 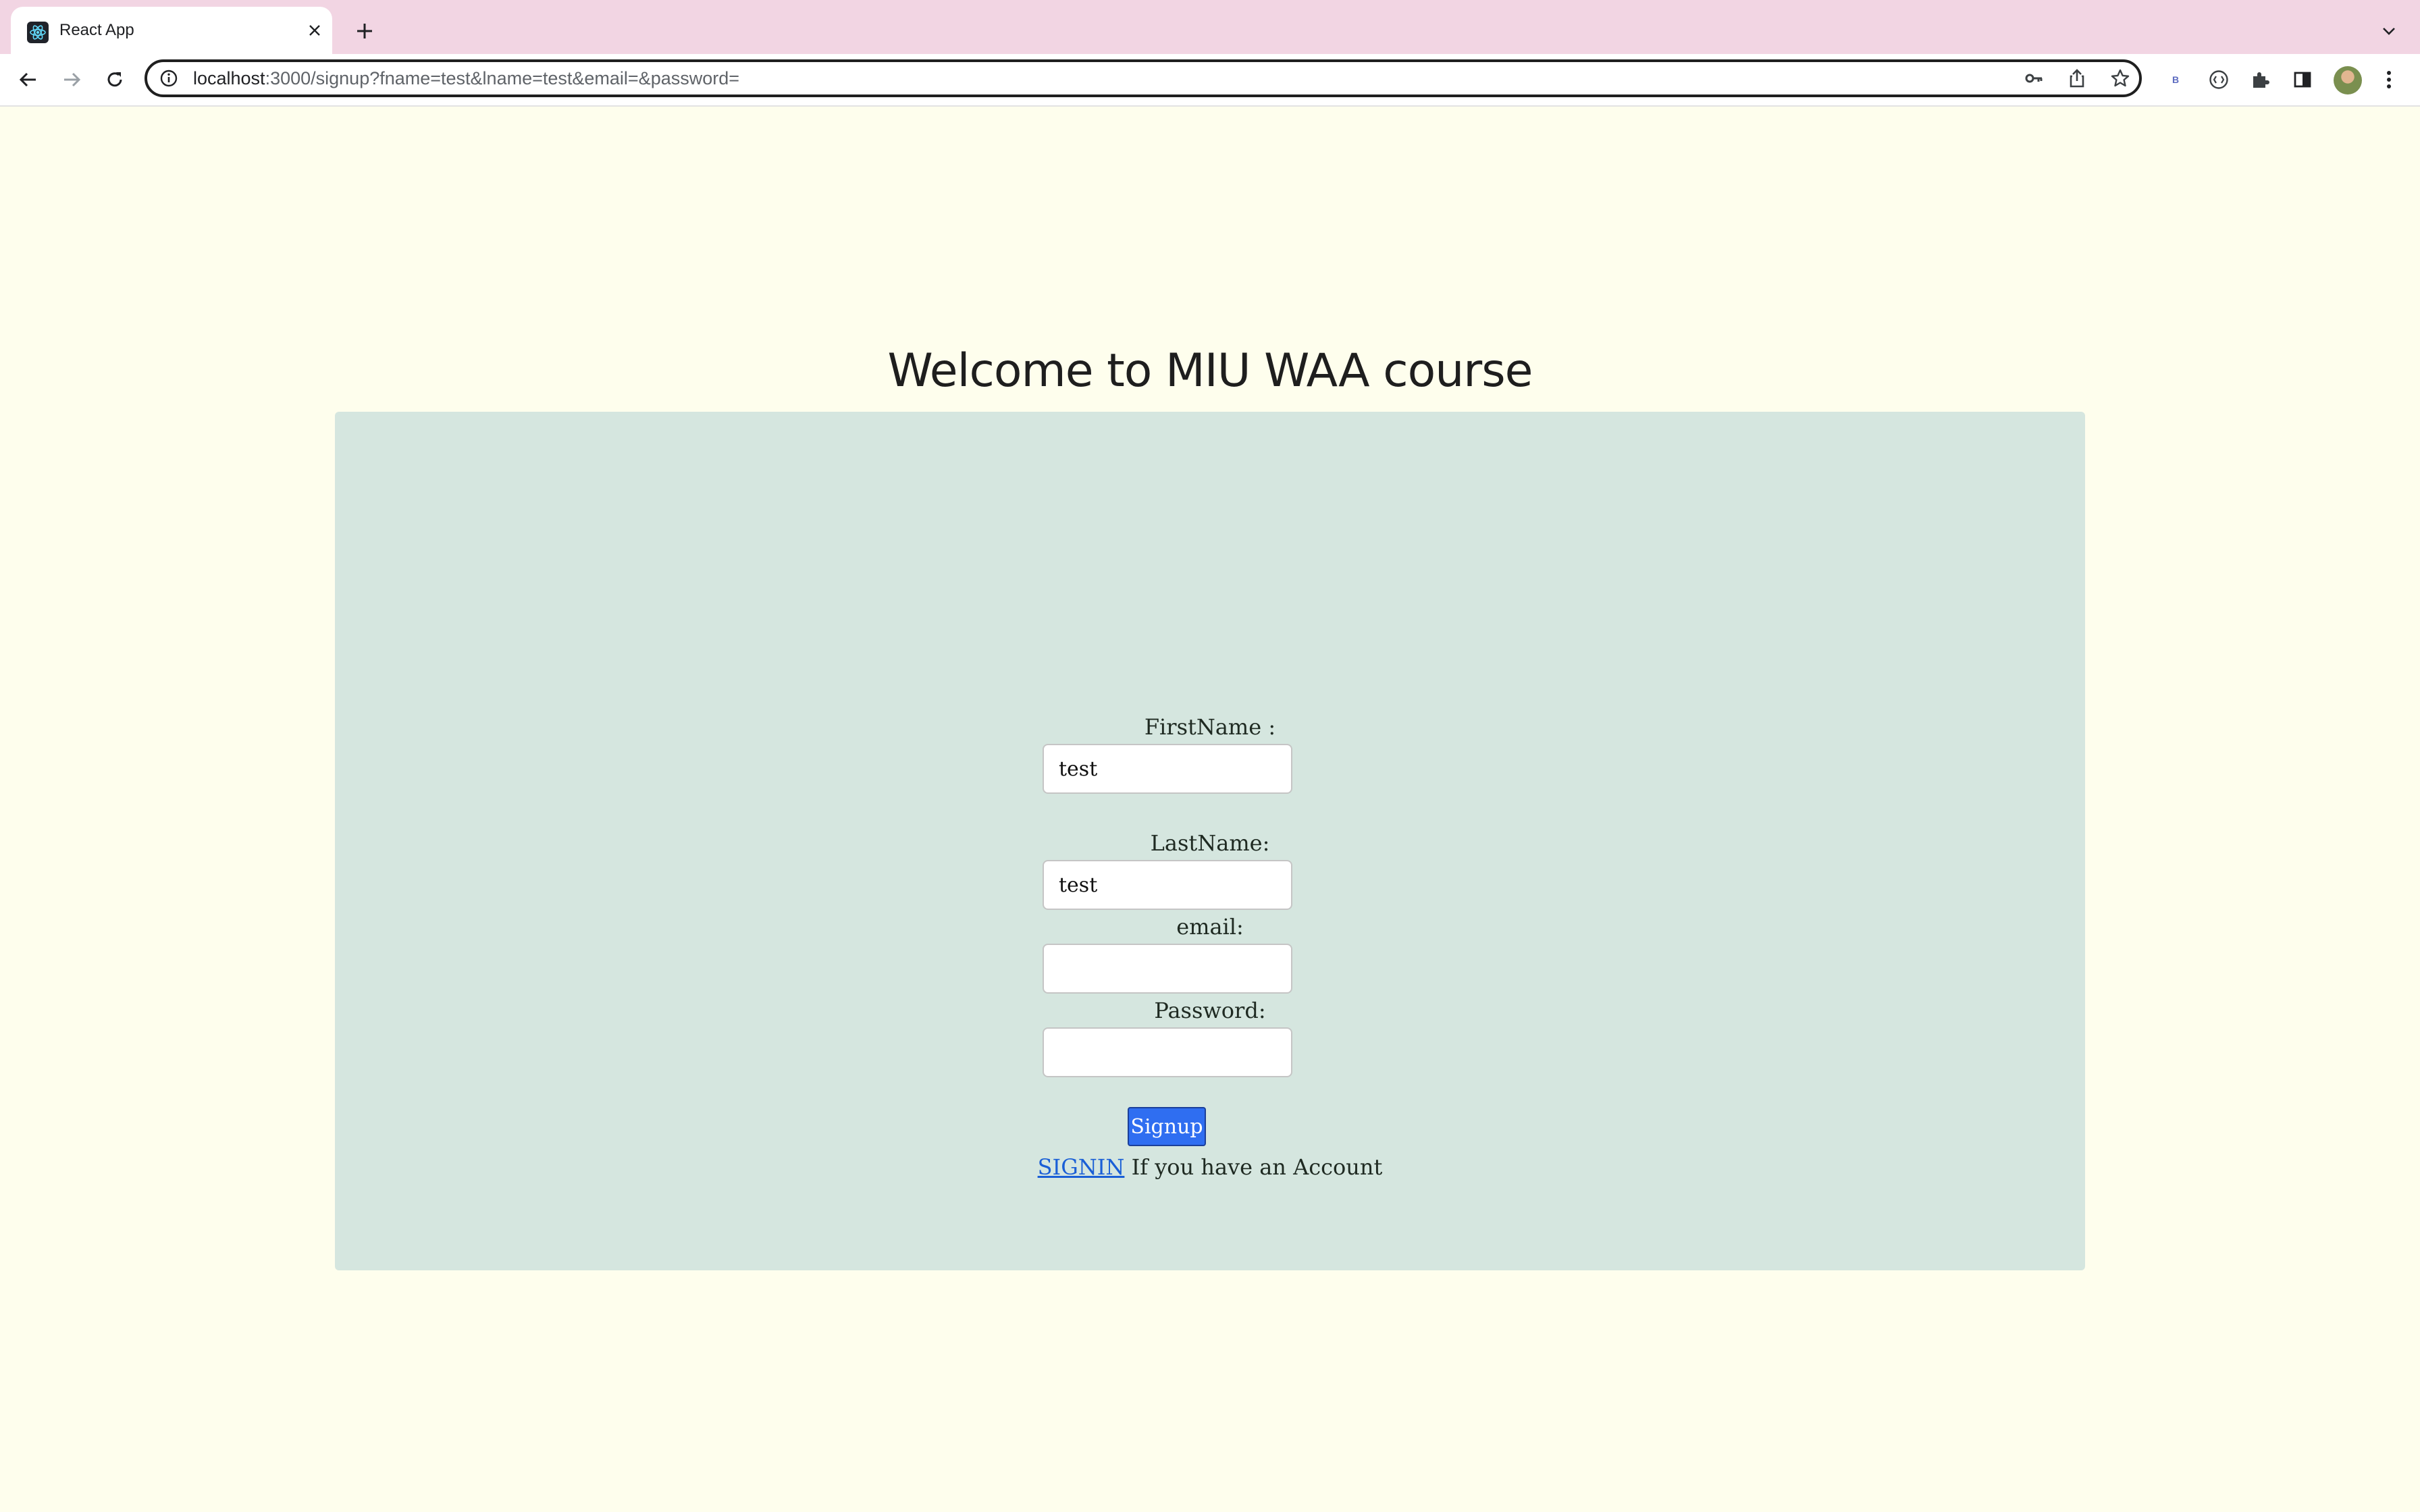 What do you see at coordinates (2388, 31) in the screenshot?
I see `chevron-down-icon` at bounding box center [2388, 31].